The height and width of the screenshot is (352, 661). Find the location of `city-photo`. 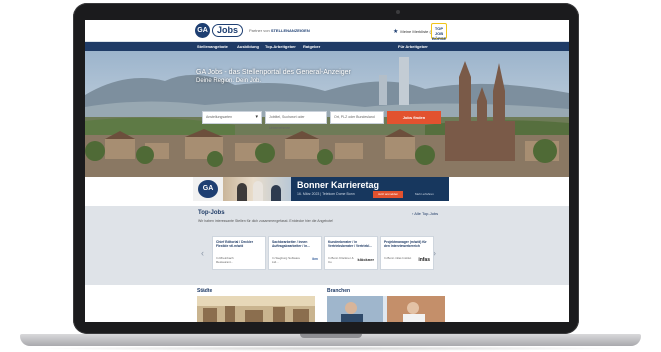

city-photo is located at coordinates (256, 309).